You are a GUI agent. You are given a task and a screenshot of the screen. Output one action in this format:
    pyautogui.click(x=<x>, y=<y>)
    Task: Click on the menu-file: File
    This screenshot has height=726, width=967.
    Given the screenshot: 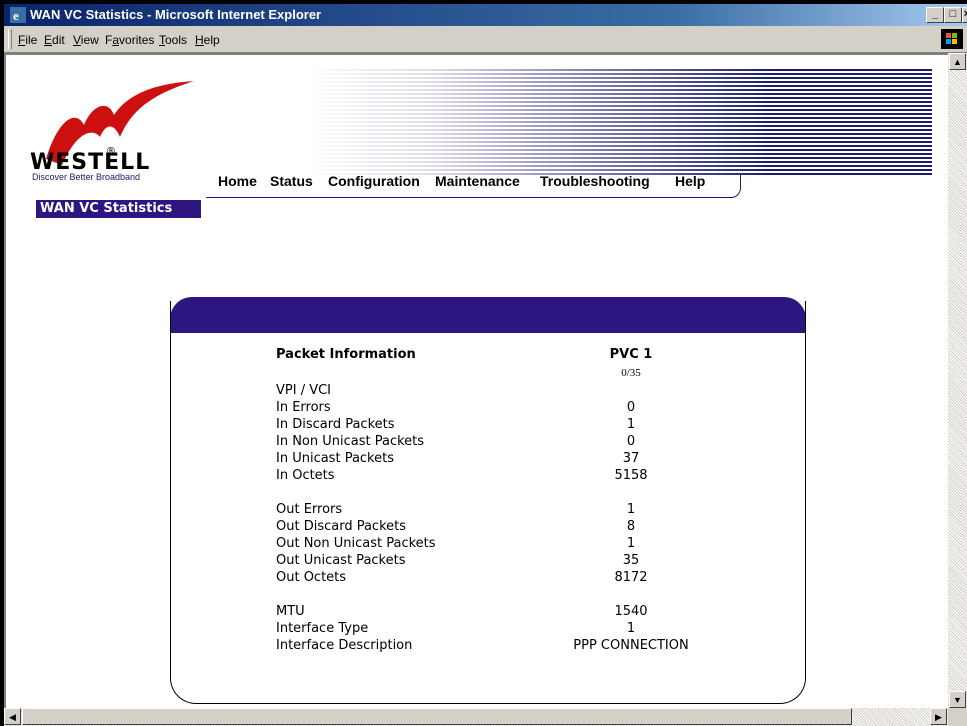 What is the action you would take?
    pyautogui.click(x=27, y=40)
    